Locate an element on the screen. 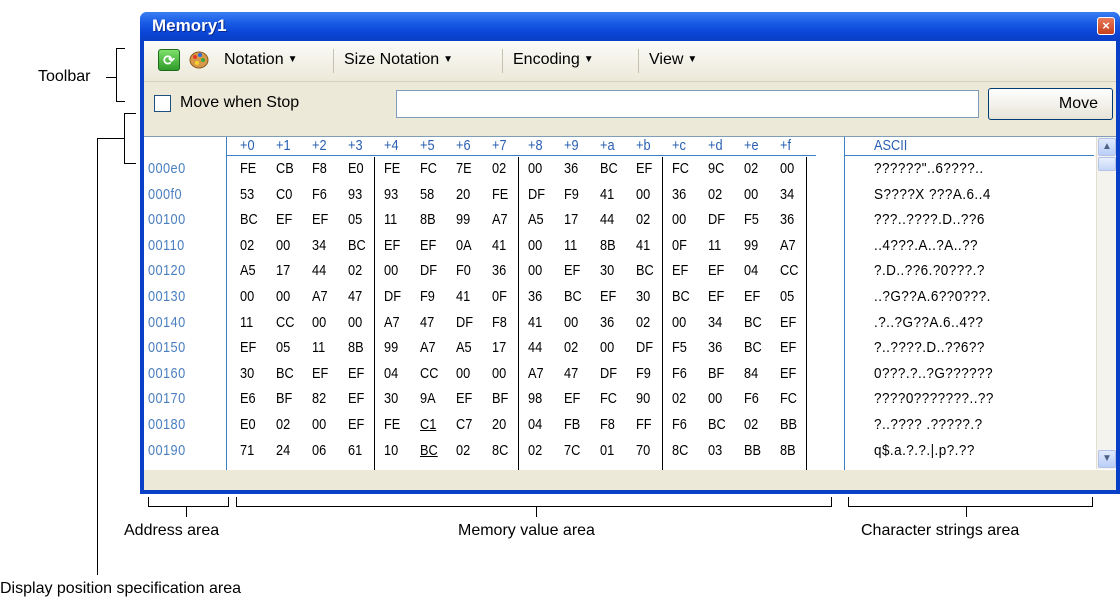 This screenshot has width=1120, height=601. memory-byte: F5 is located at coordinates (679, 347).